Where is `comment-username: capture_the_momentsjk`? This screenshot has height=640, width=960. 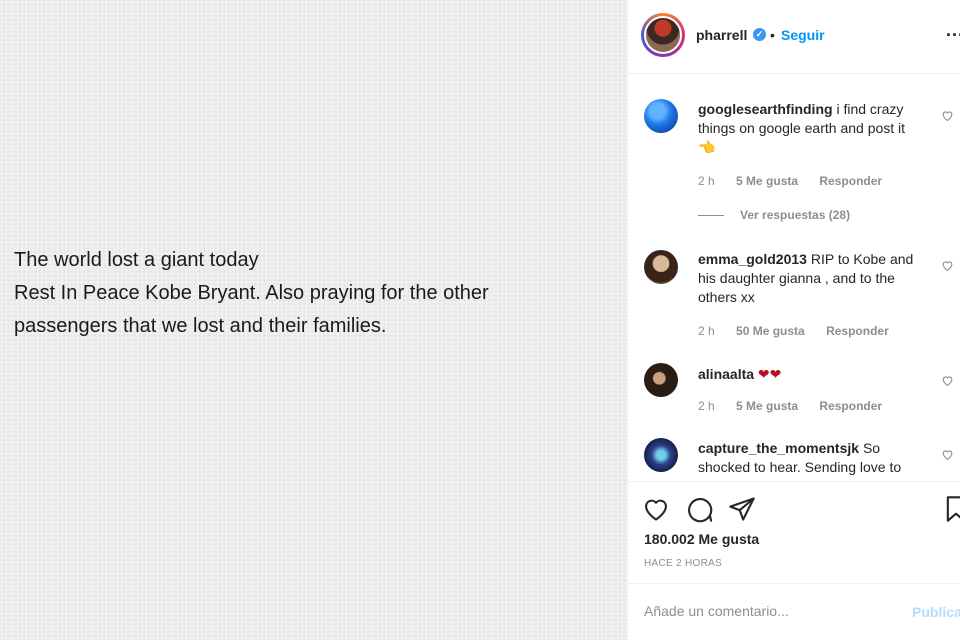 comment-username: capture_the_momentsjk is located at coordinates (778, 448).